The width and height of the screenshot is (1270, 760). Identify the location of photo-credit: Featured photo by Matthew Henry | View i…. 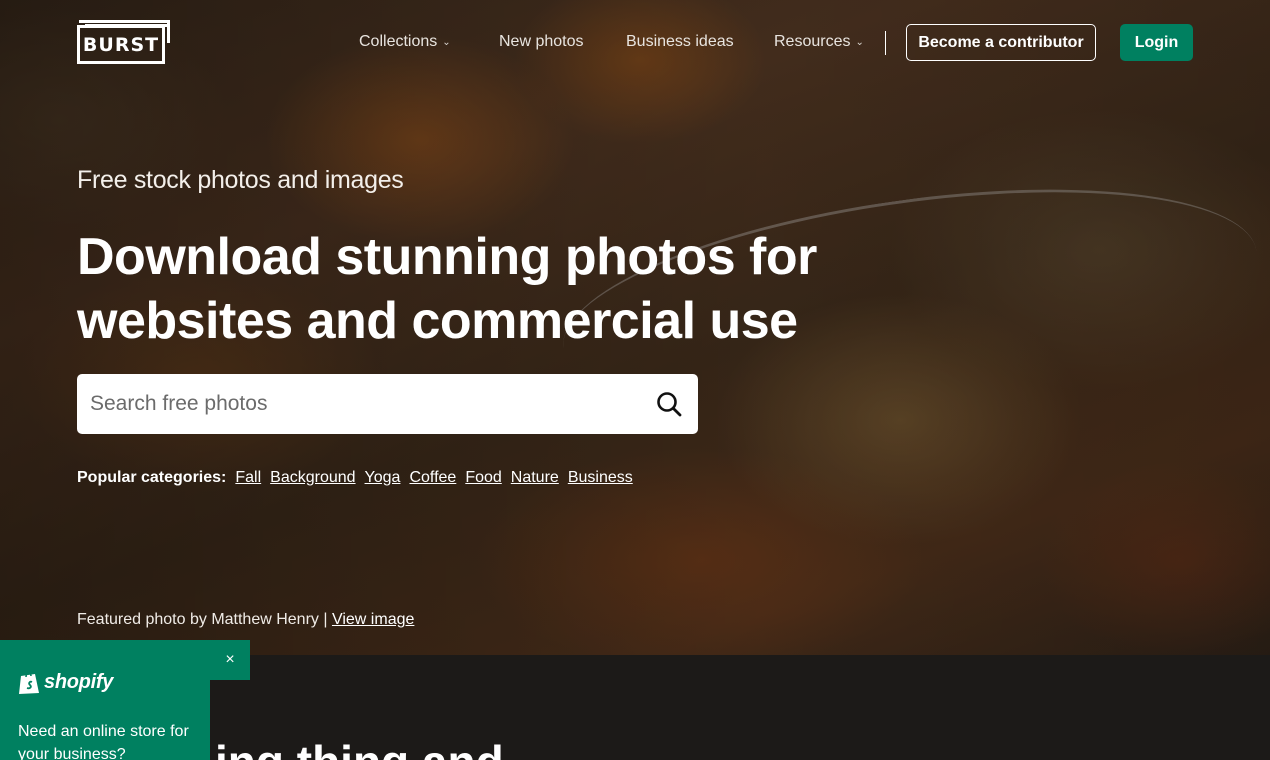
(245, 620).